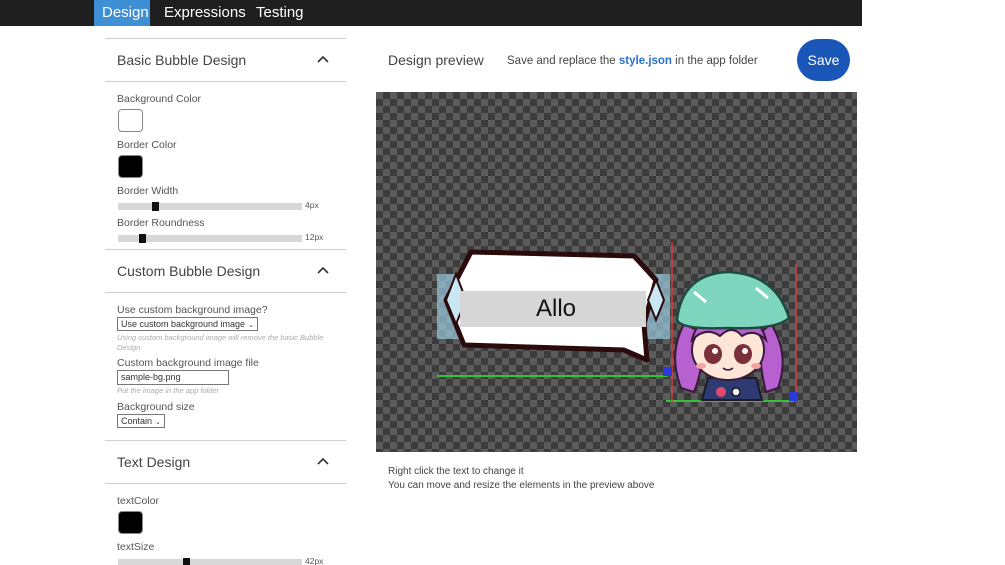  I want to click on background-size-label: Background size, so click(156, 407).